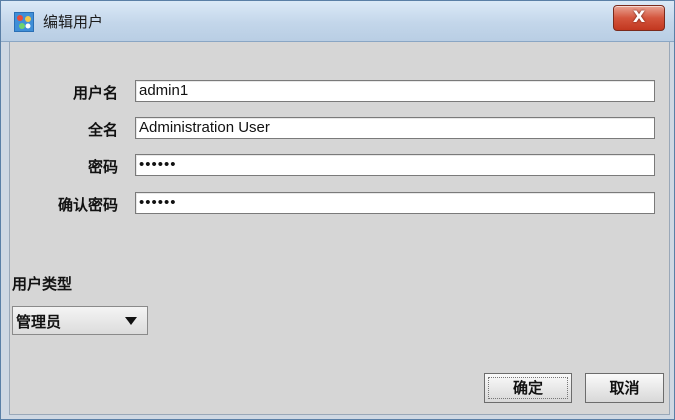 The width and height of the screenshot is (675, 420). What do you see at coordinates (95, 93) in the screenshot?
I see `username-label: 用户名` at bounding box center [95, 93].